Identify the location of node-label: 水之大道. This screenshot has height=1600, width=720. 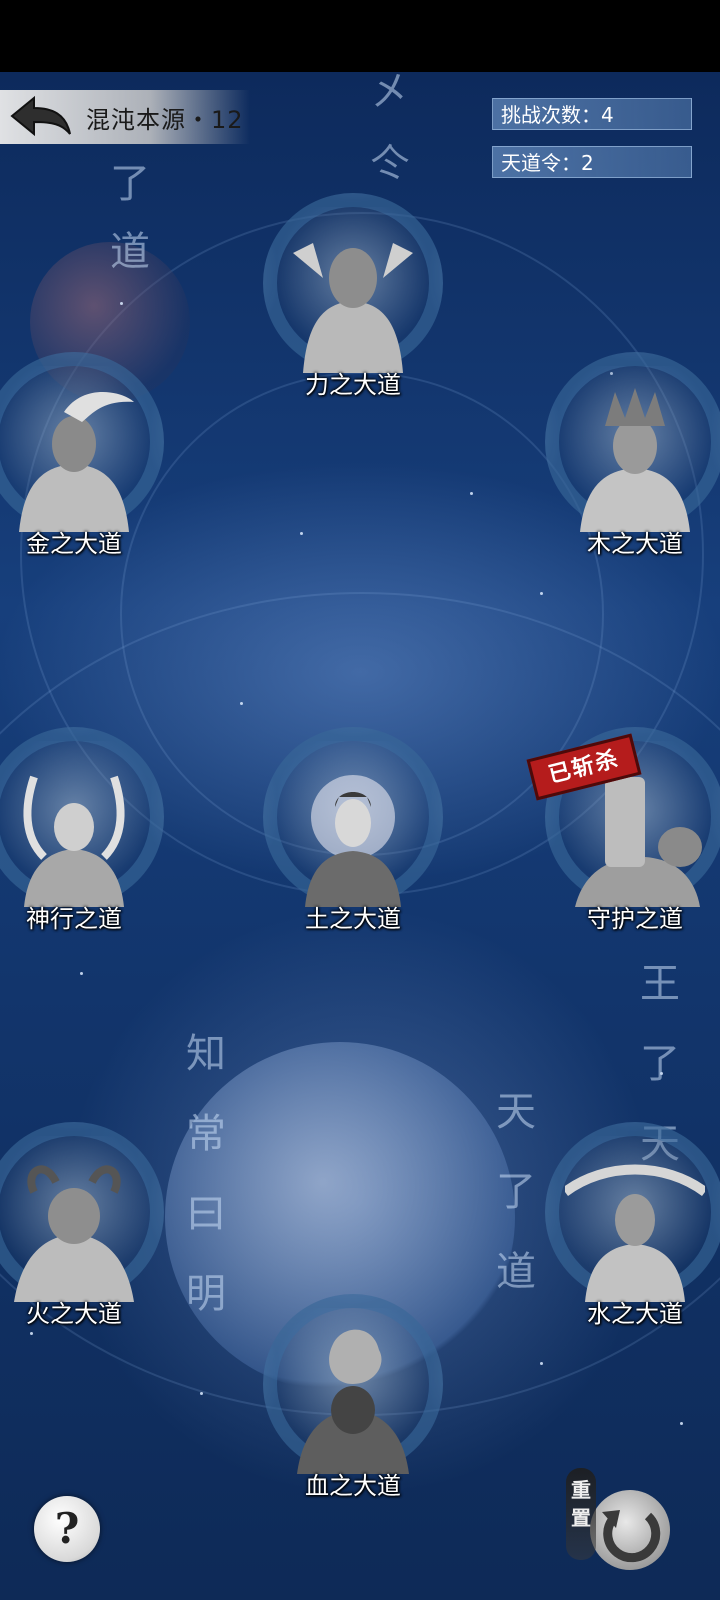
(635, 1314).